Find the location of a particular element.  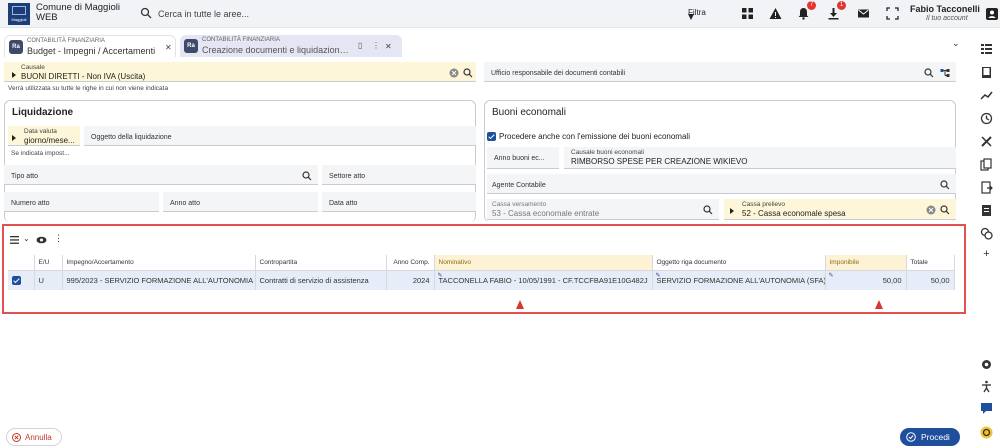

module-icon: Ra is located at coordinates (16, 47).